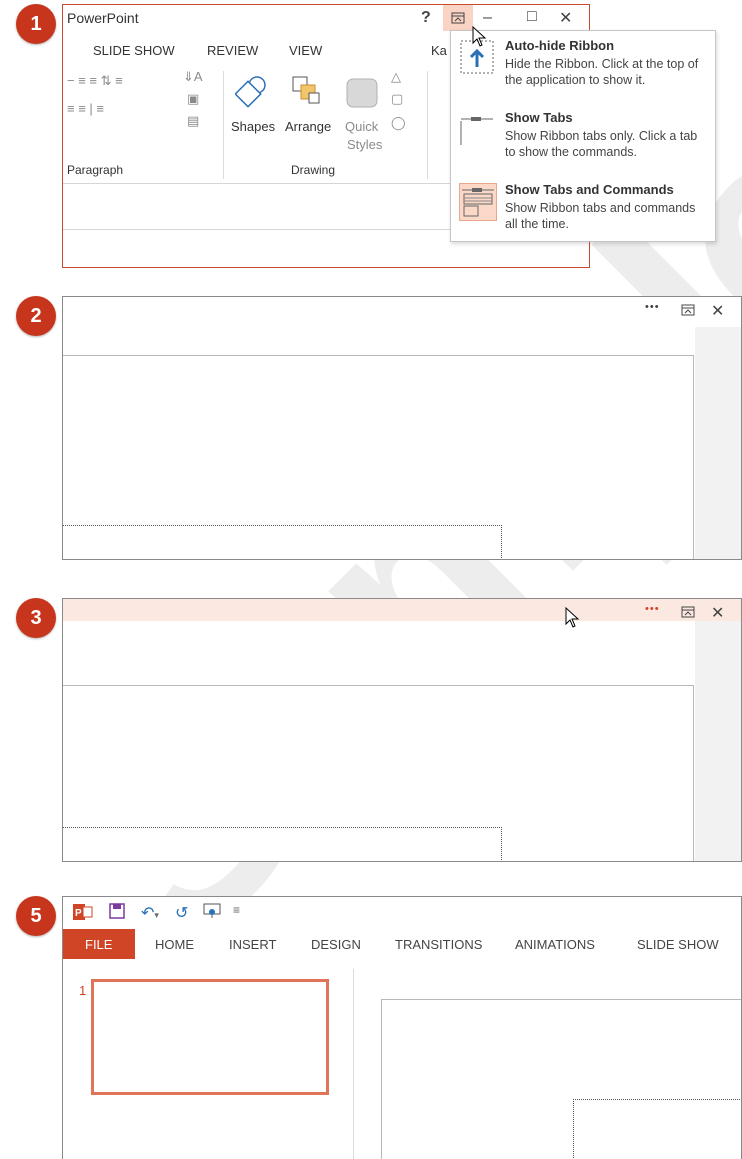 This screenshot has height=1159, width=742. Describe the element at coordinates (402, 610) in the screenshot. I see `show-ribbon-bar` at that location.